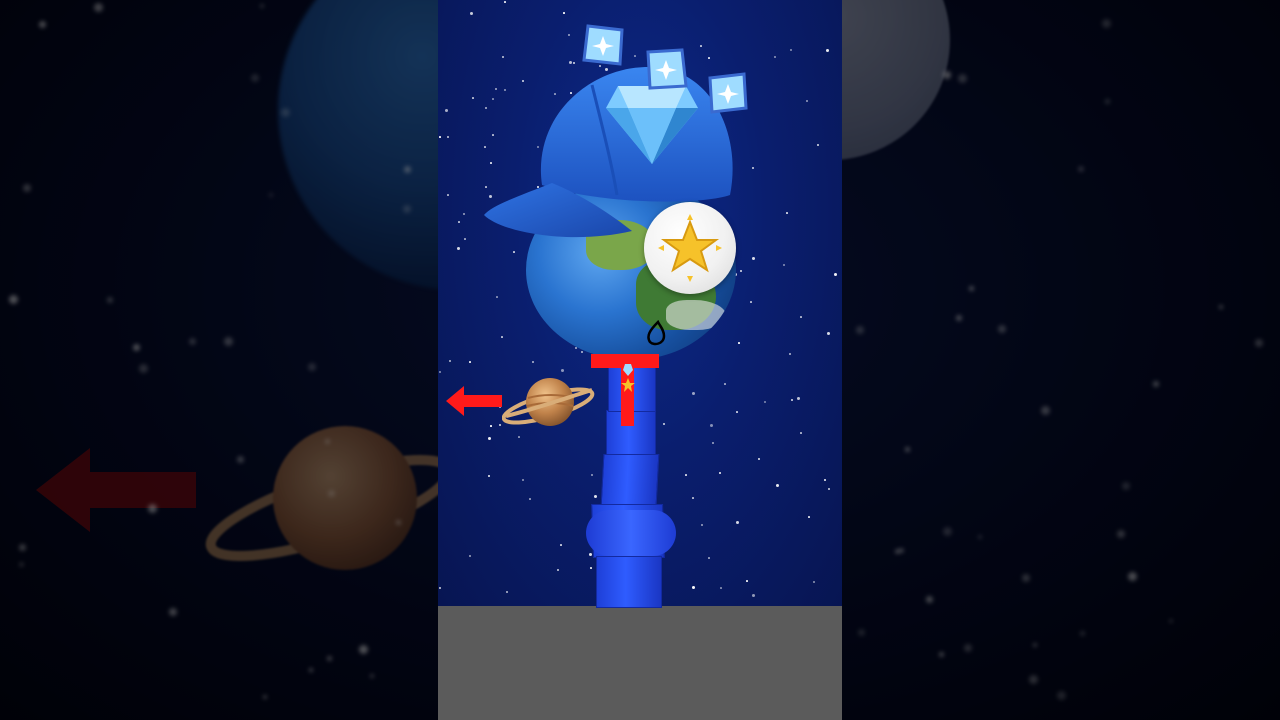 This screenshot has height=720, width=1280. I want to click on block-tower, so click(646, 485).